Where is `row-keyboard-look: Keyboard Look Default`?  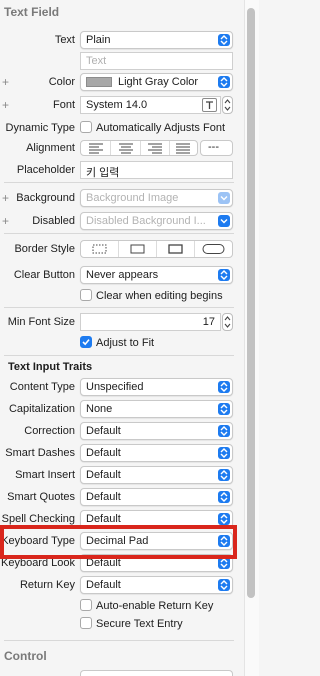
row-keyboard-look: Keyboard Look Default is located at coordinates (129, 563).